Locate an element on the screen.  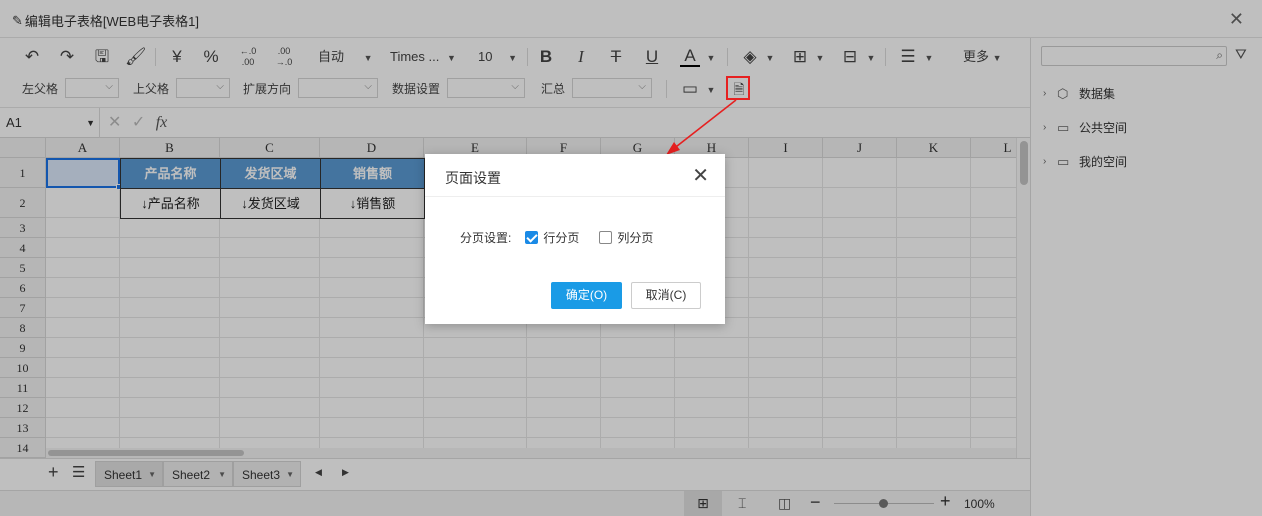
col-paging-label: 列分页 is located at coordinates (635, 237).